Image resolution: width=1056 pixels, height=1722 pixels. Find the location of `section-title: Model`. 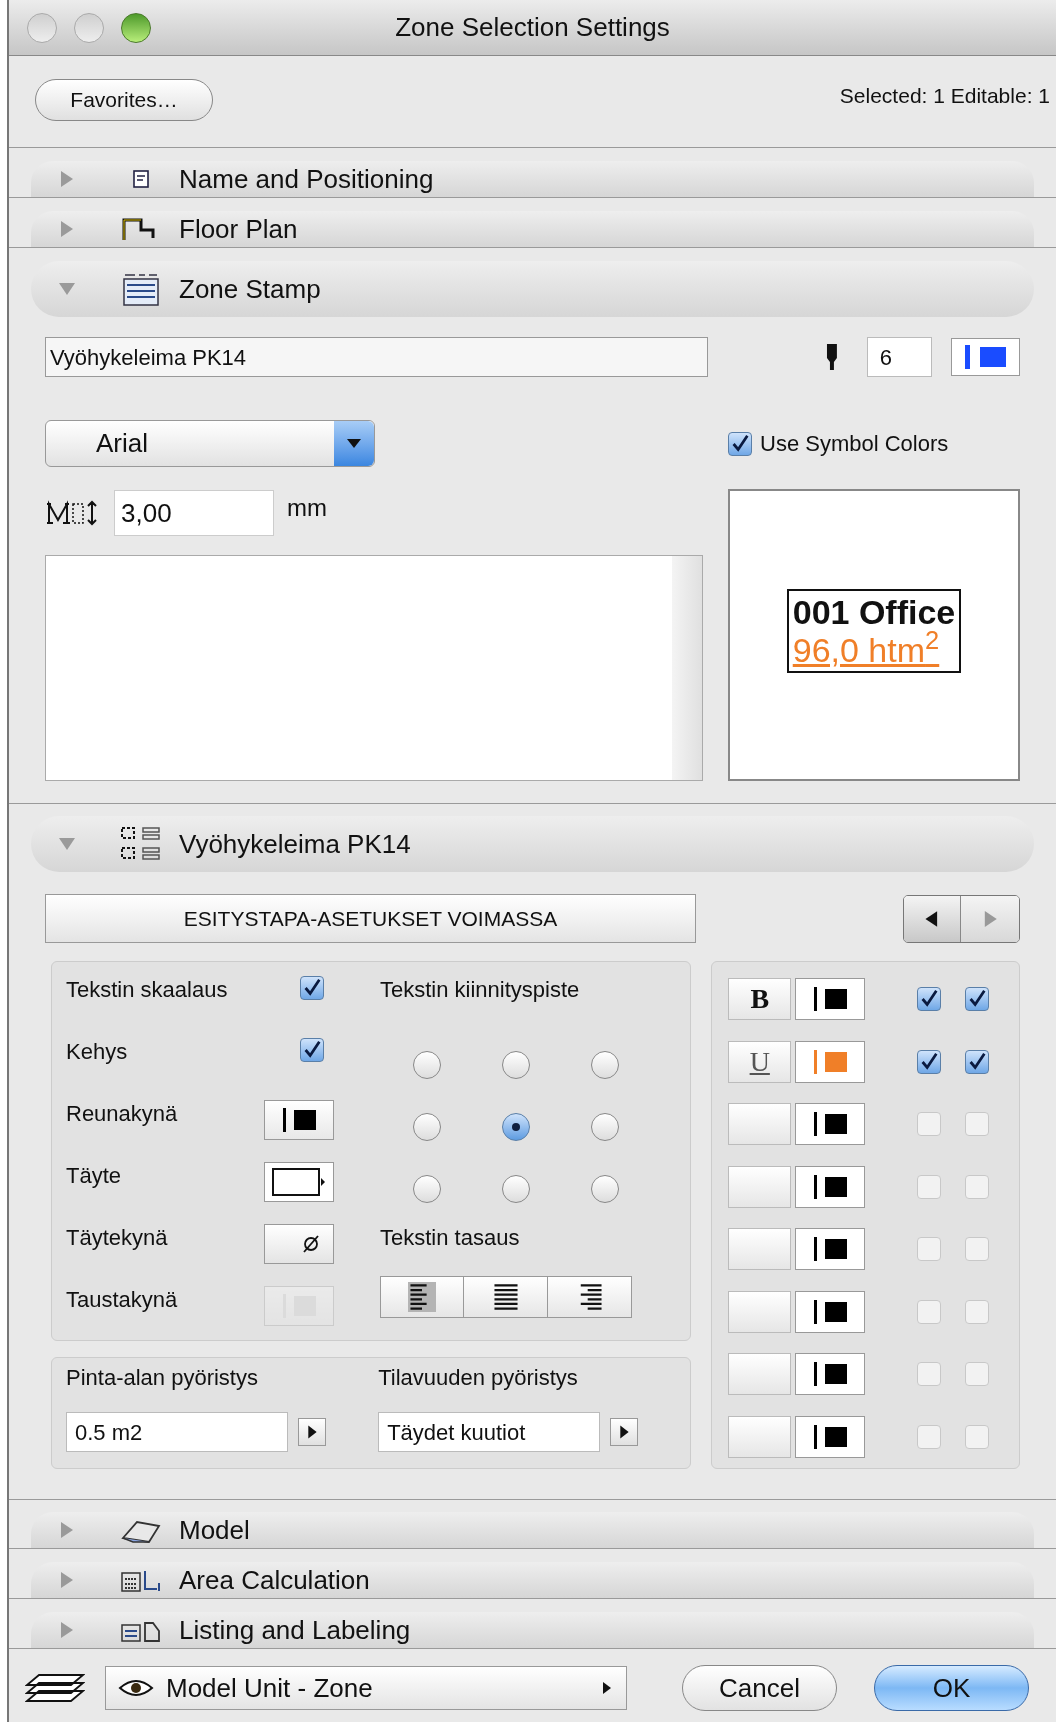

section-title: Model is located at coordinates (214, 1530).